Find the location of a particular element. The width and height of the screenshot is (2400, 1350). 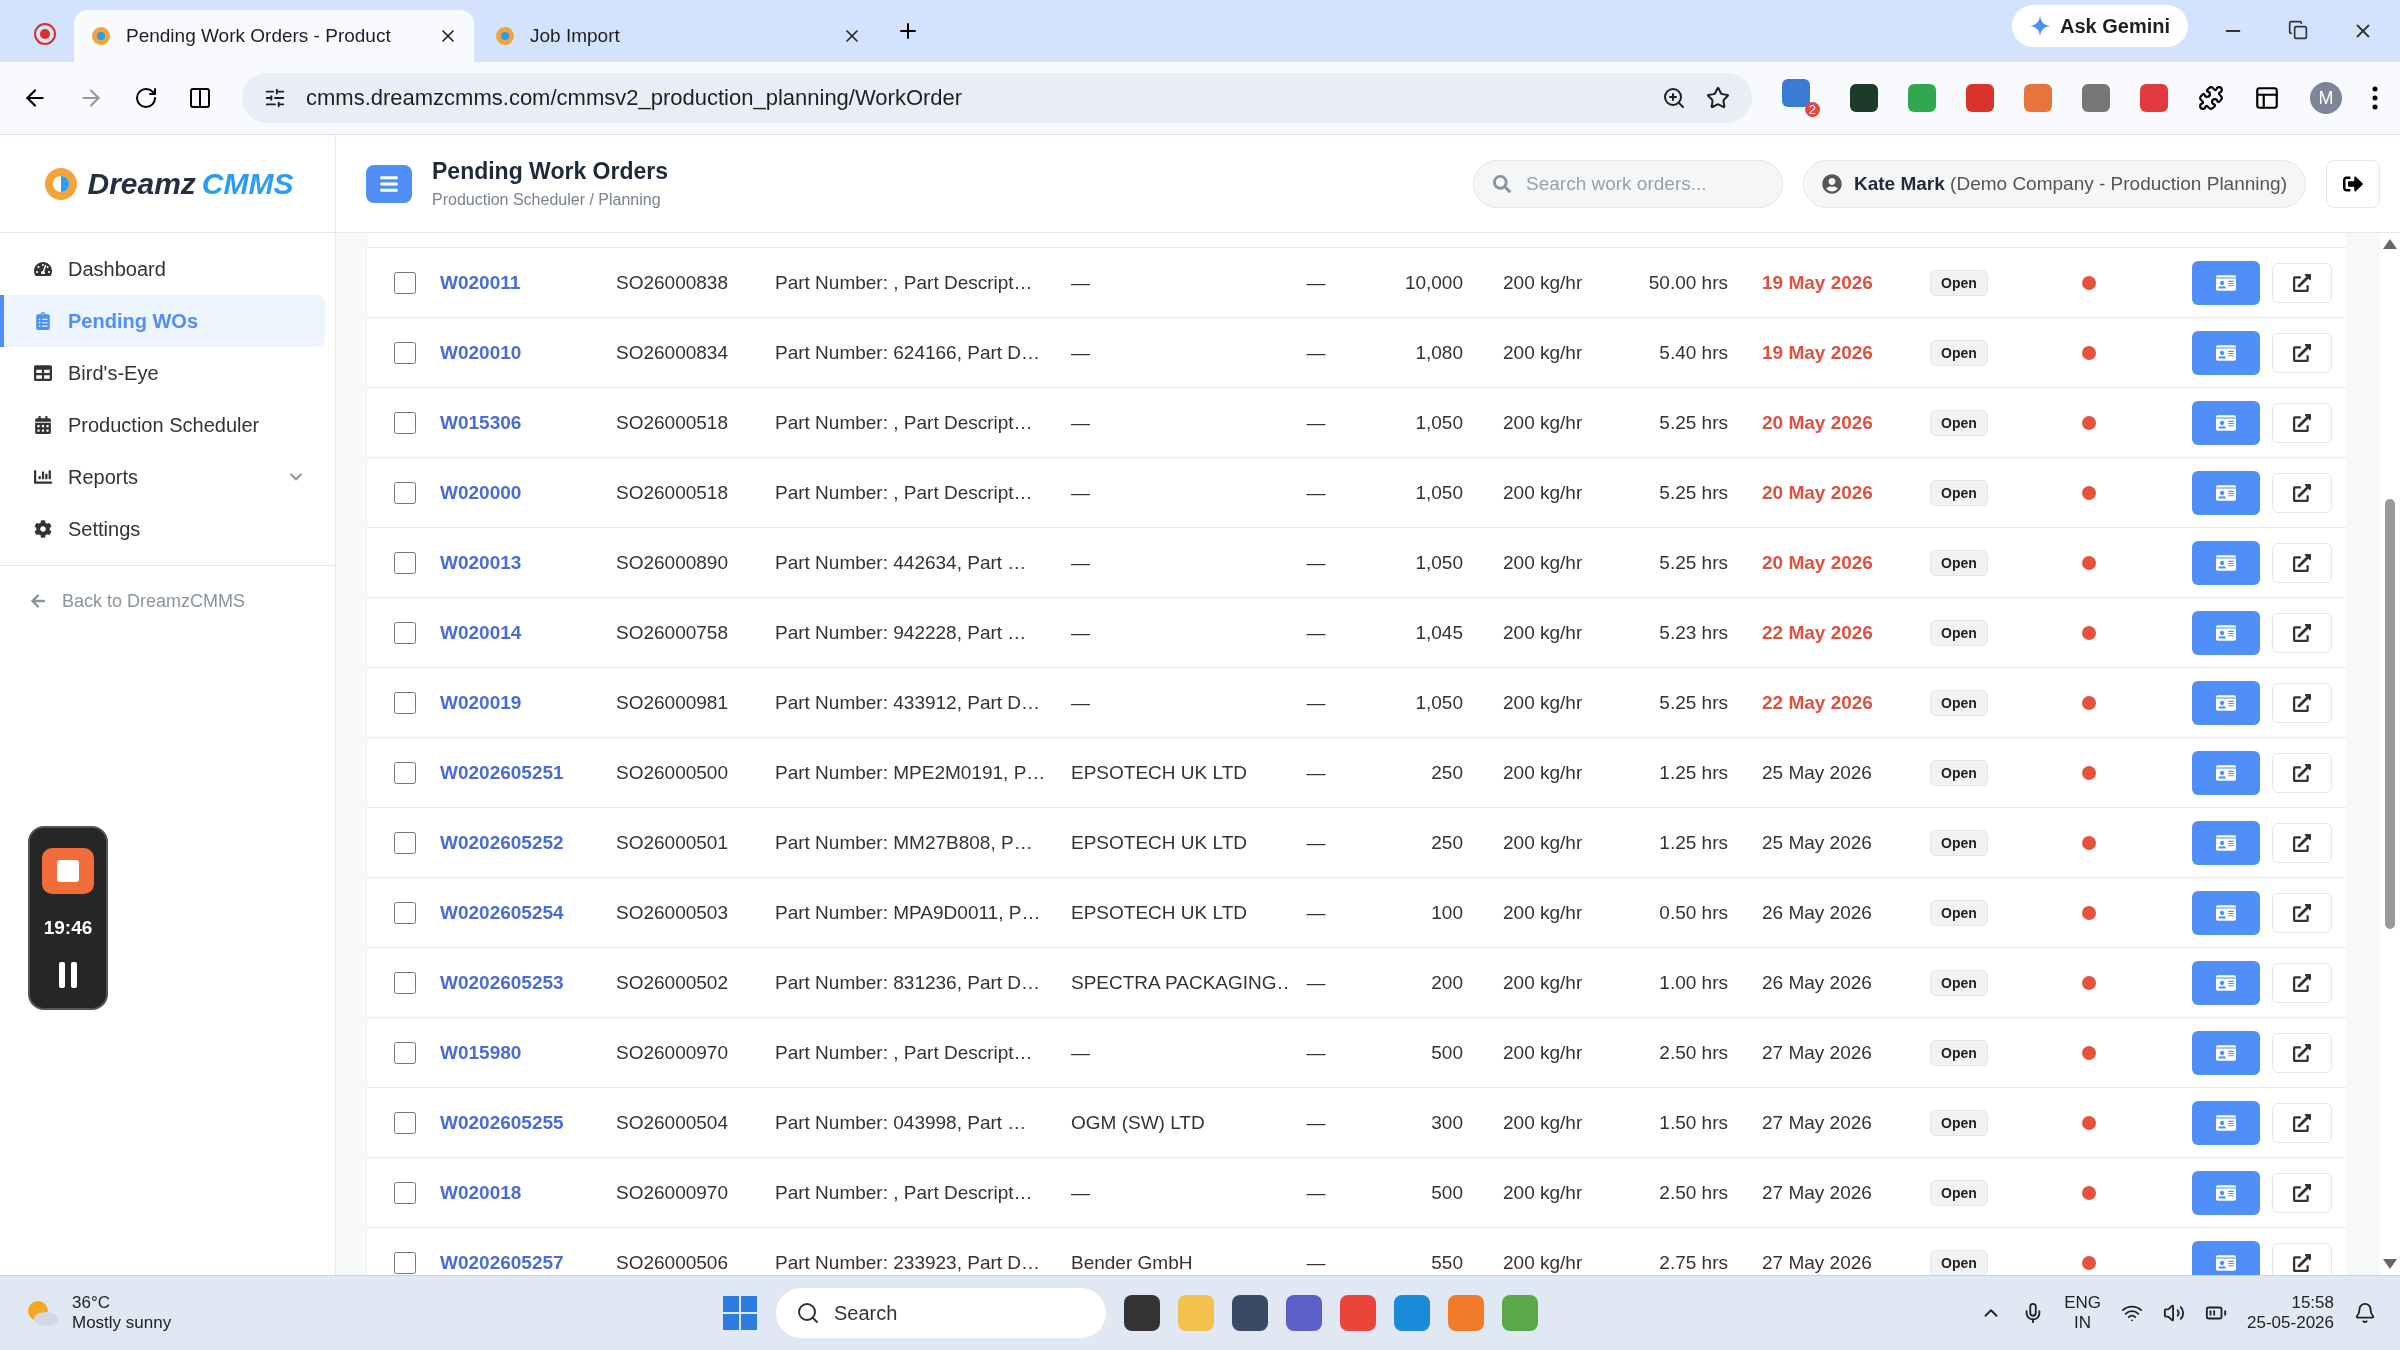

scrollbar is located at coordinates (2390, 754).